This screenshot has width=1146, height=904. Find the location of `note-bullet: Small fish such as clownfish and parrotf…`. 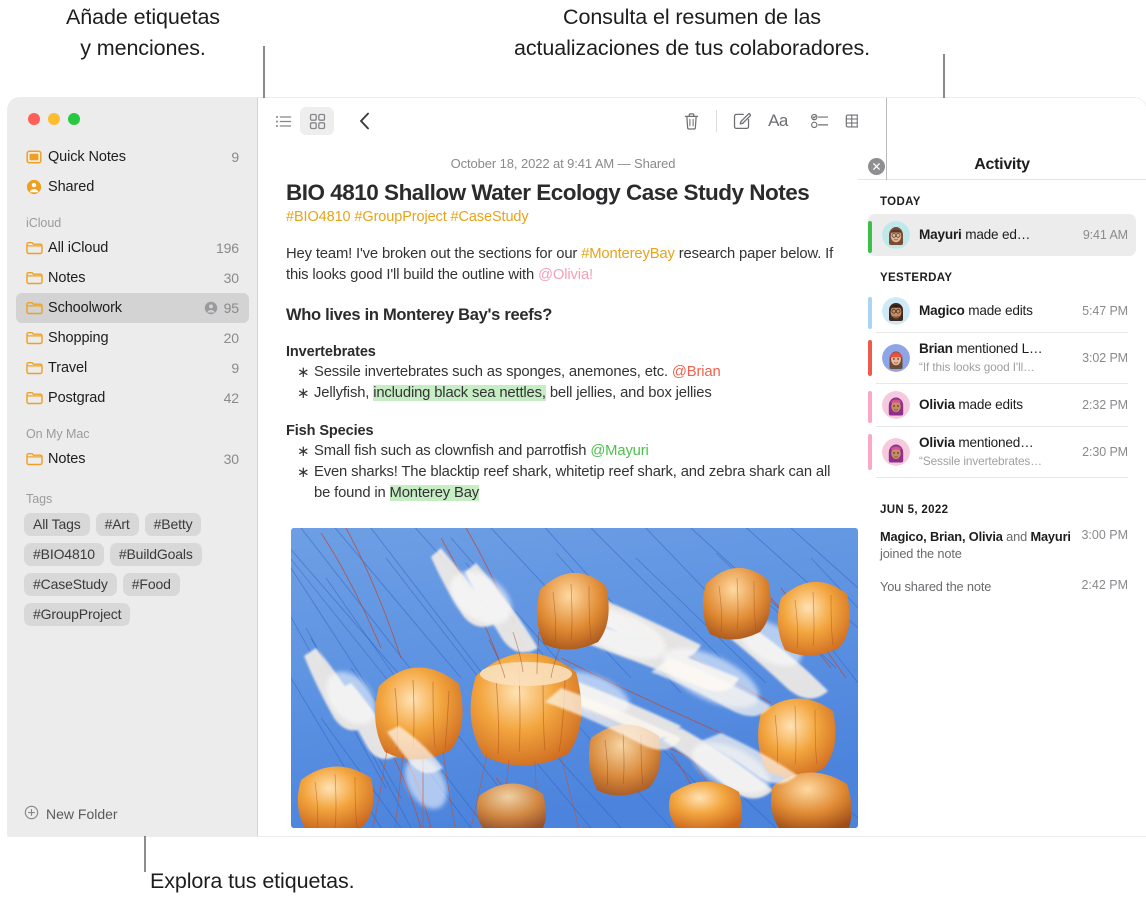

note-bullet: Small fish such as clownfish and parrotf… is located at coordinates (563, 451).